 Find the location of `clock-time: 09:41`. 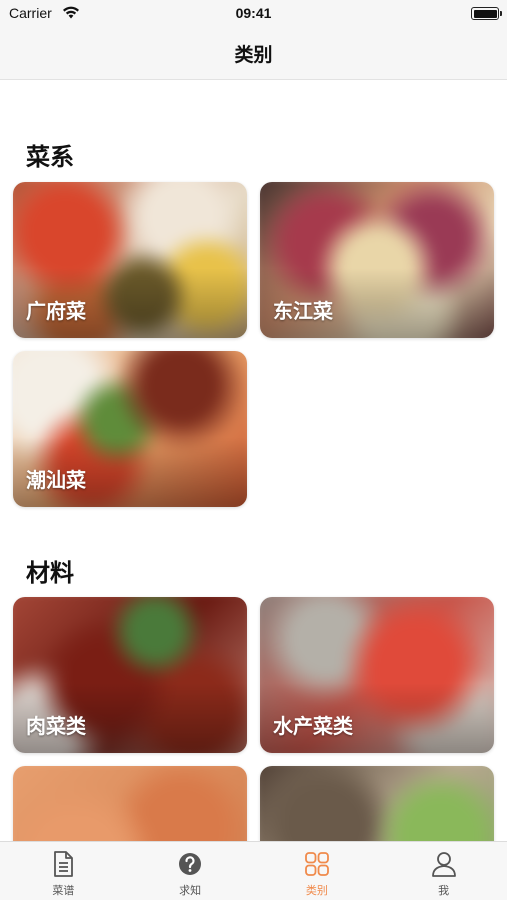

clock-time: 09:41 is located at coordinates (253, 13).